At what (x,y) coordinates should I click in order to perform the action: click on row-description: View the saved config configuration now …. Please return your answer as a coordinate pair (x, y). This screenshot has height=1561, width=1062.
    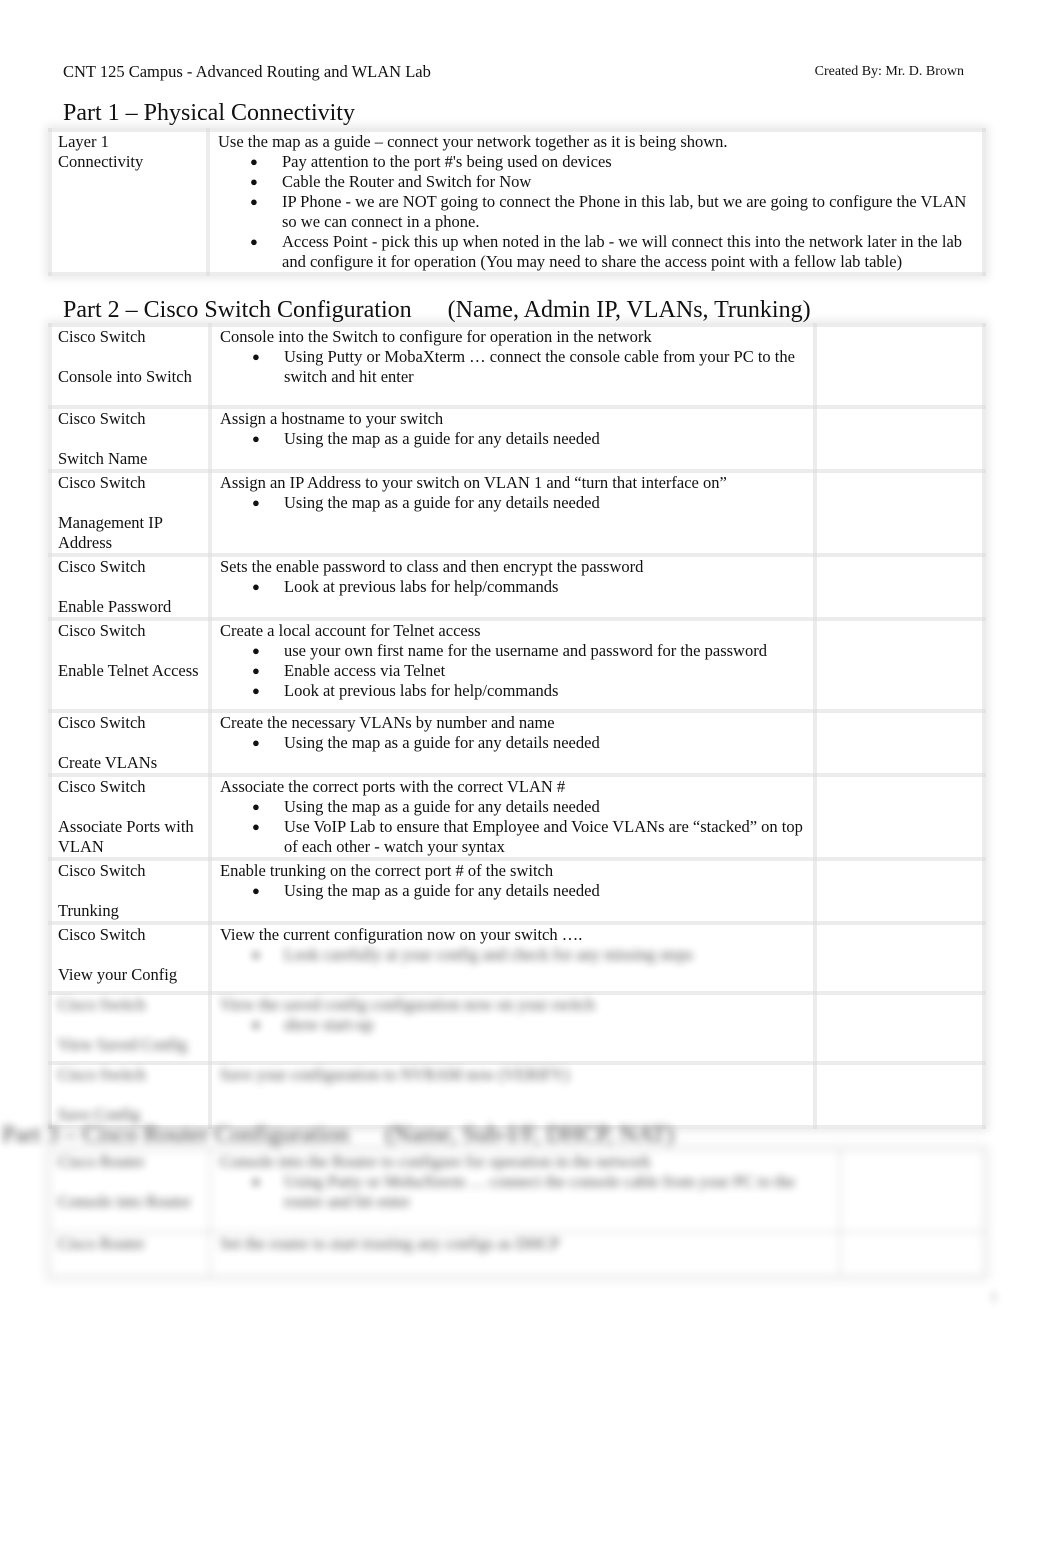
    Looking at the image, I should click on (407, 1004).